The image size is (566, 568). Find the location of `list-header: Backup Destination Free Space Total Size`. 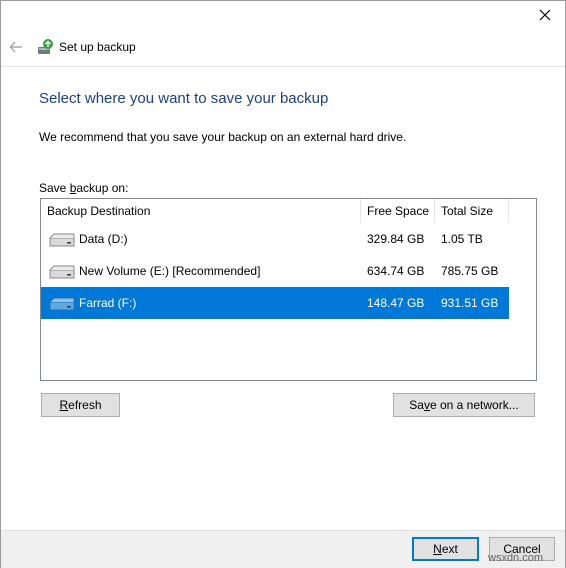

list-header: Backup Destination Free Space Total Size is located at coordinates (288, 211).